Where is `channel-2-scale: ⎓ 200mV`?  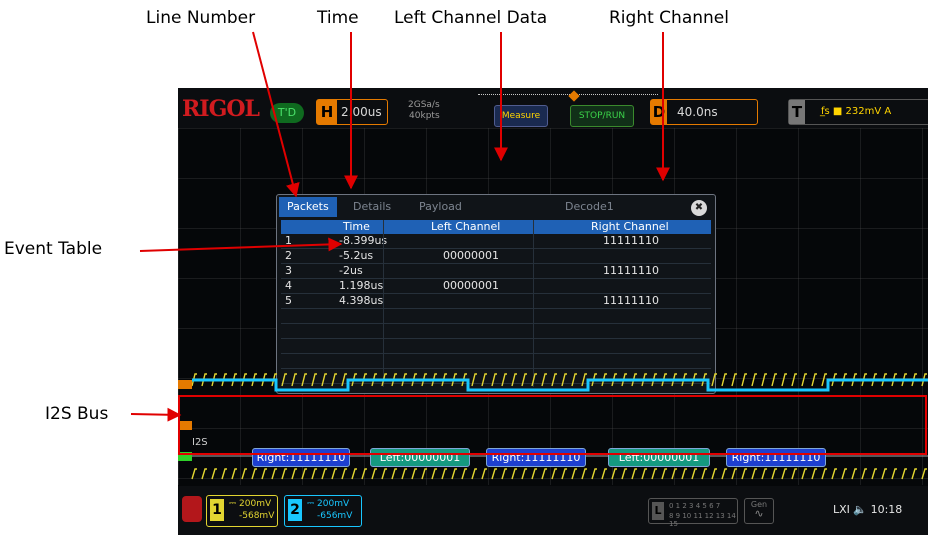 channel-2-scale: ⎓ 200mV is located at coordinates (328, 504).